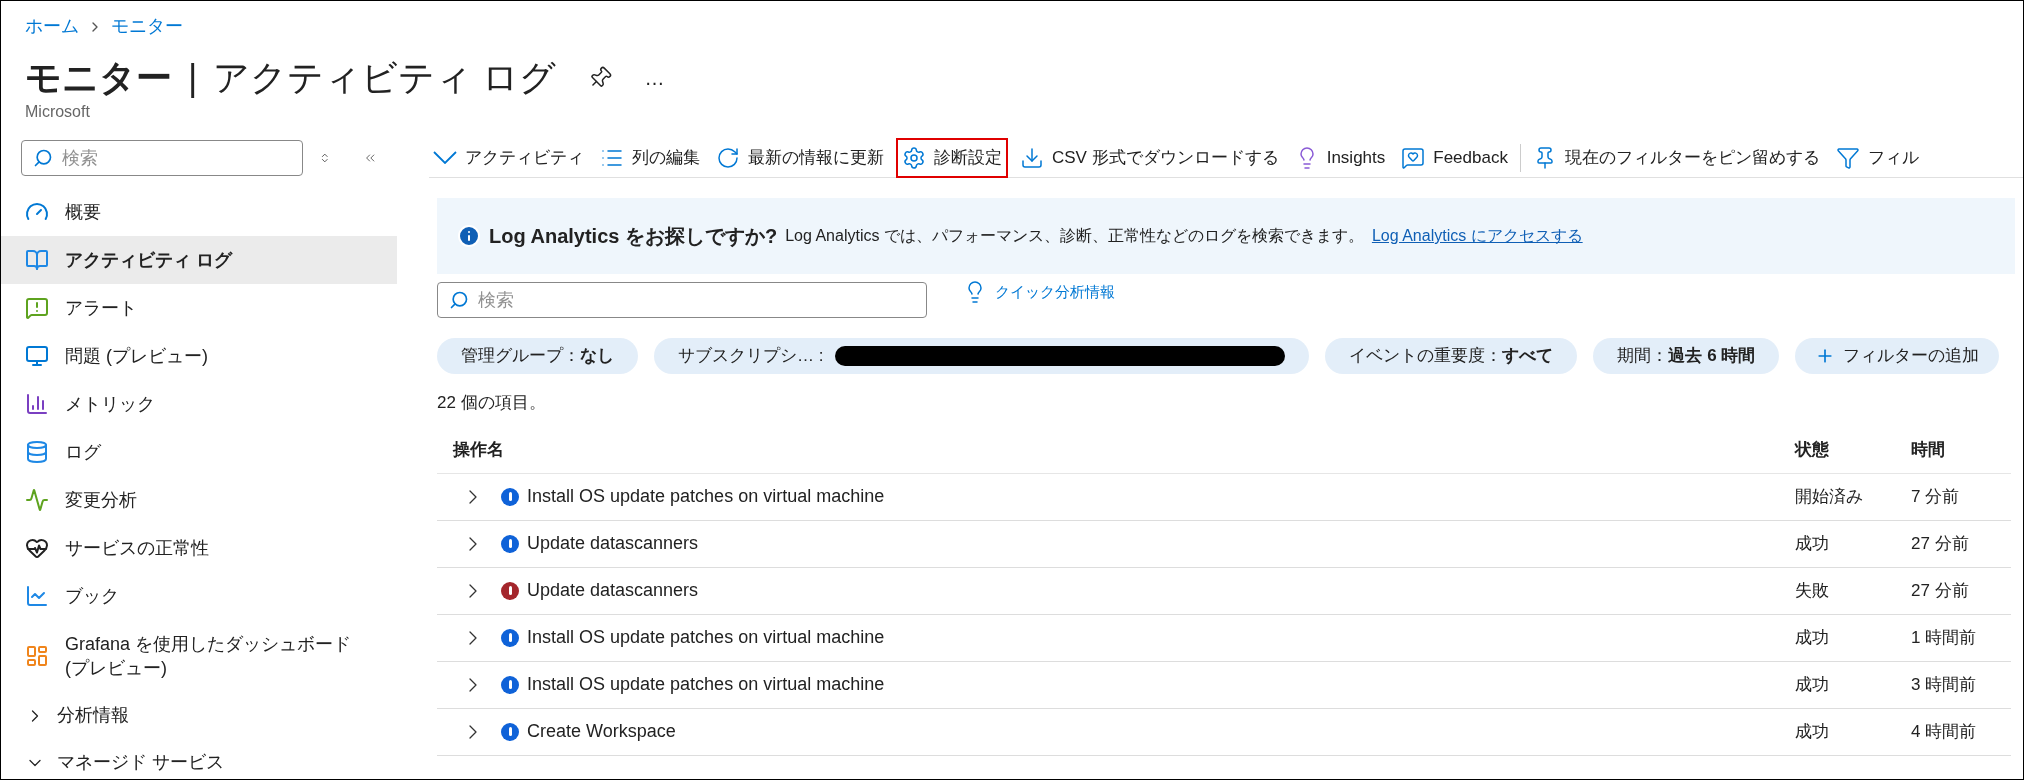  What do you see at coordinates (1812, 450) in the screenshot?
I see `column-header: 状態` at bounding box center [1812, 450].